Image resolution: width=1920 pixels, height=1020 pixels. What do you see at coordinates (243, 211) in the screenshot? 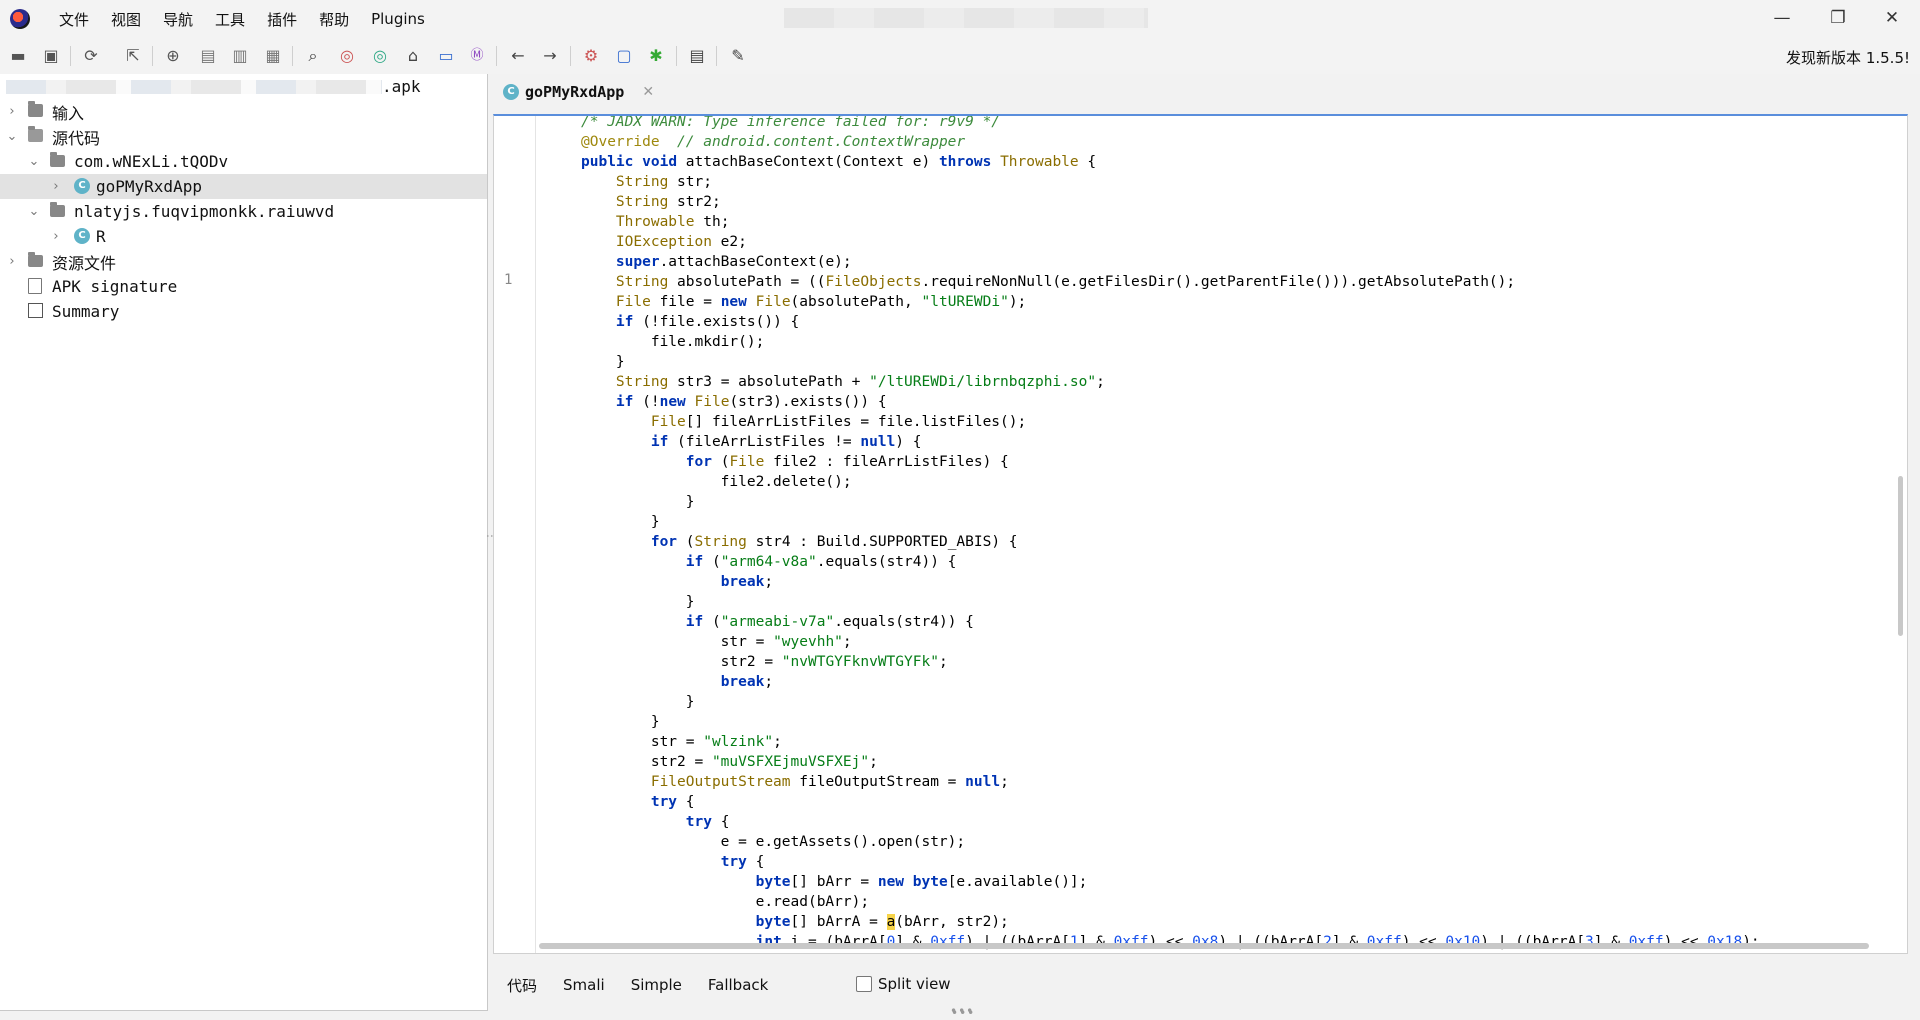
I see `tree-item-package: ⌄ nlatyjs.fuqvipmonkk.raiuwvd` at bounding box center [243, 211].